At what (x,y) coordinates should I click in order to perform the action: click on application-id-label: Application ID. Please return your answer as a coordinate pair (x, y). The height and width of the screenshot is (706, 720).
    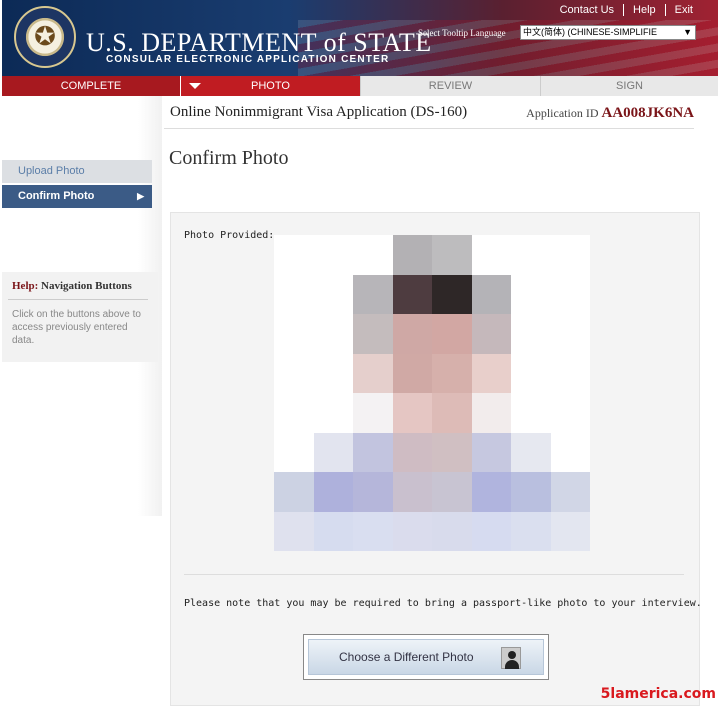
    Looking at the image, I should click on (562, 113).